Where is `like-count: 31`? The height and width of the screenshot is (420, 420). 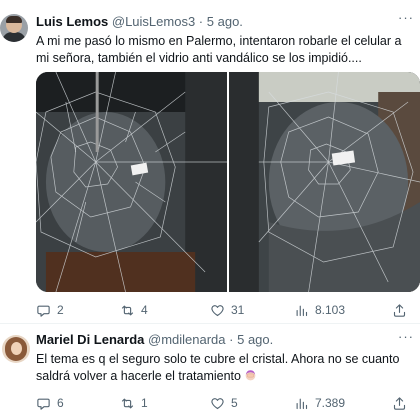 like-count: 31 is located at coordinates (238, 310).